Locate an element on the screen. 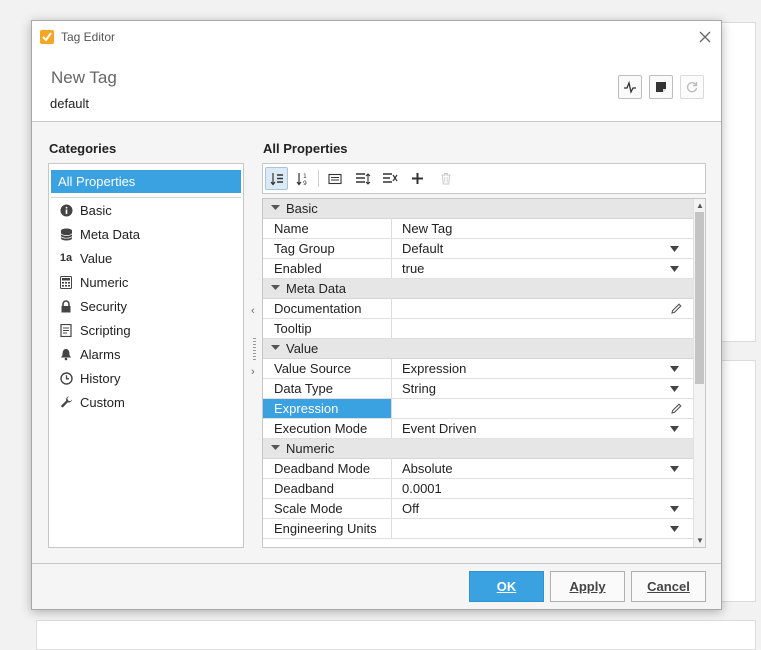 The height and width of the screenshot is (650, 761). expand-right-icon: › is located at coordinates (253, 372).